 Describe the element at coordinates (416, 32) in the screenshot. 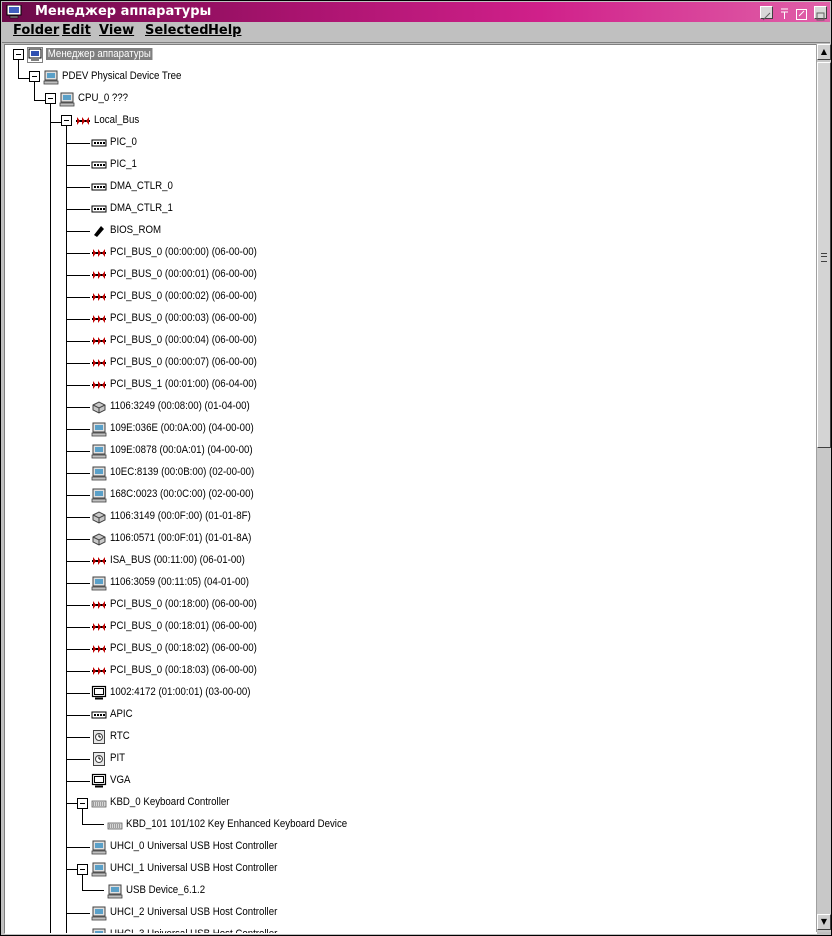

I see `menu-bar: Folder Edit View Selected Help` at that location.